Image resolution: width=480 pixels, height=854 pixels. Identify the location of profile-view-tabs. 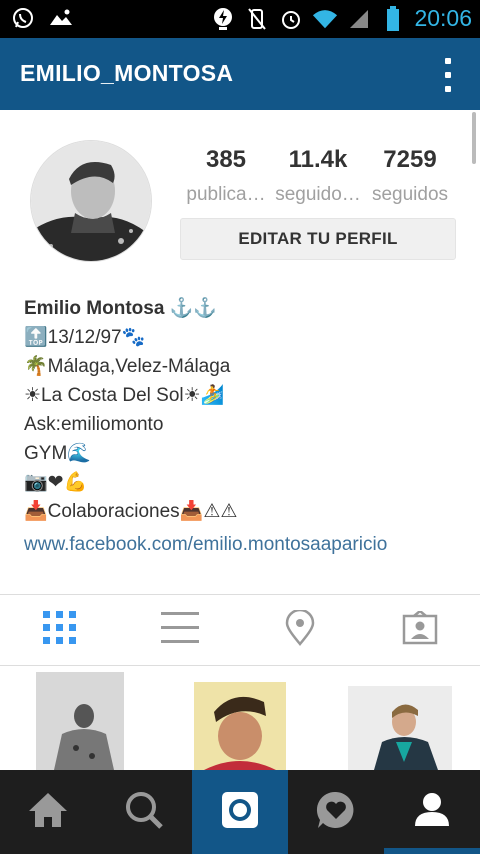
(240, 630).